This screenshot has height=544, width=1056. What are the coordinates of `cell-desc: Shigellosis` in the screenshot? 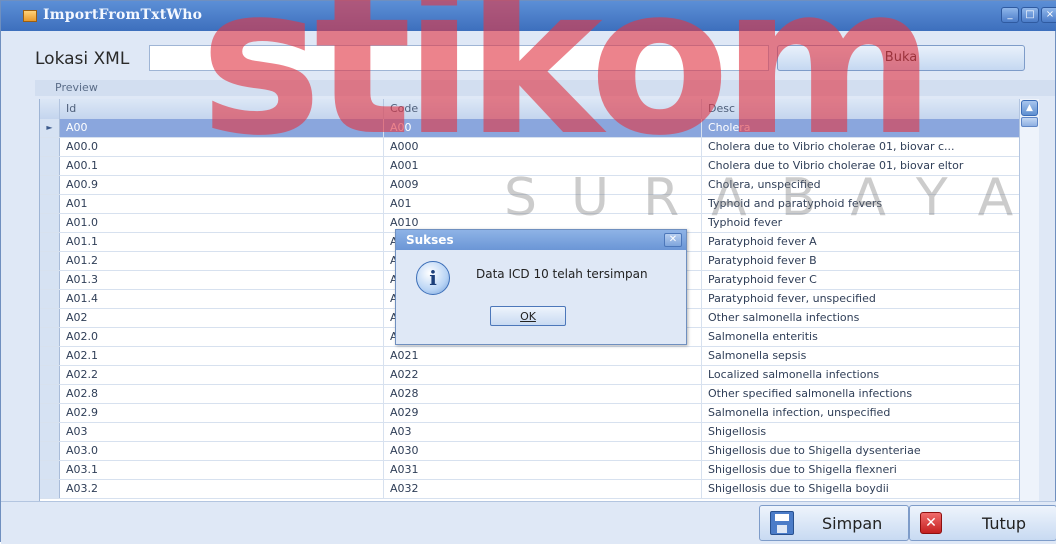 It's located at (861, 432).